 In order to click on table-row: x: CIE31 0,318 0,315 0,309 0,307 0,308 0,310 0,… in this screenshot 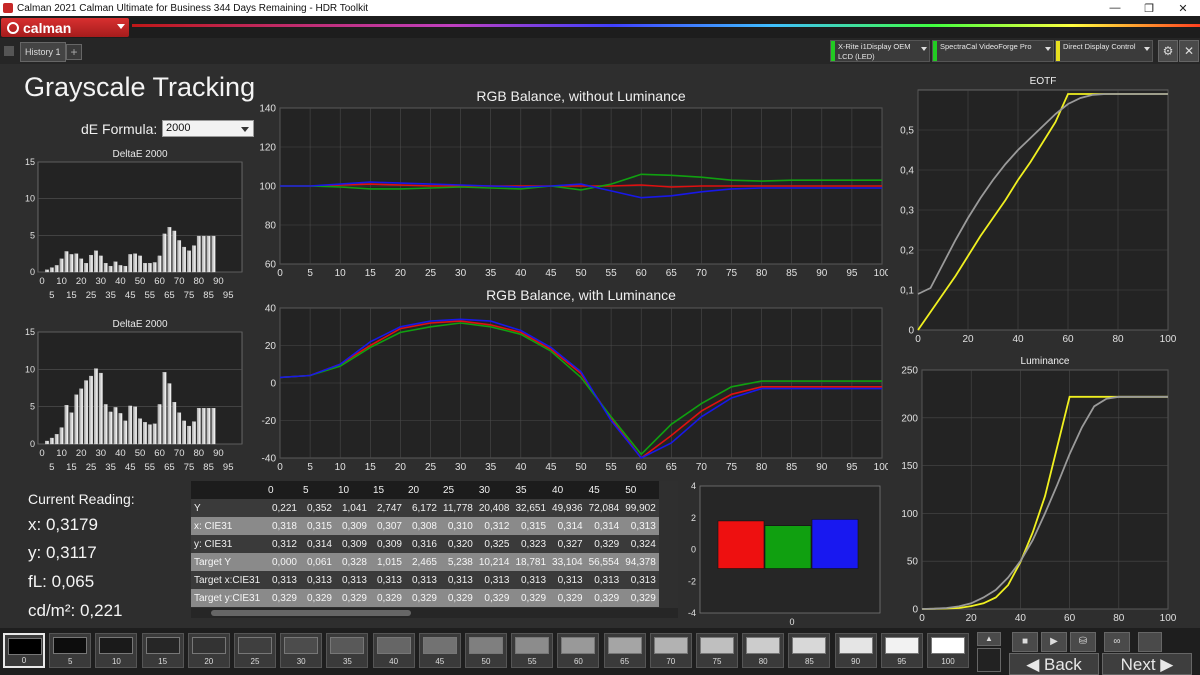, I will do `click(425, 526)`.